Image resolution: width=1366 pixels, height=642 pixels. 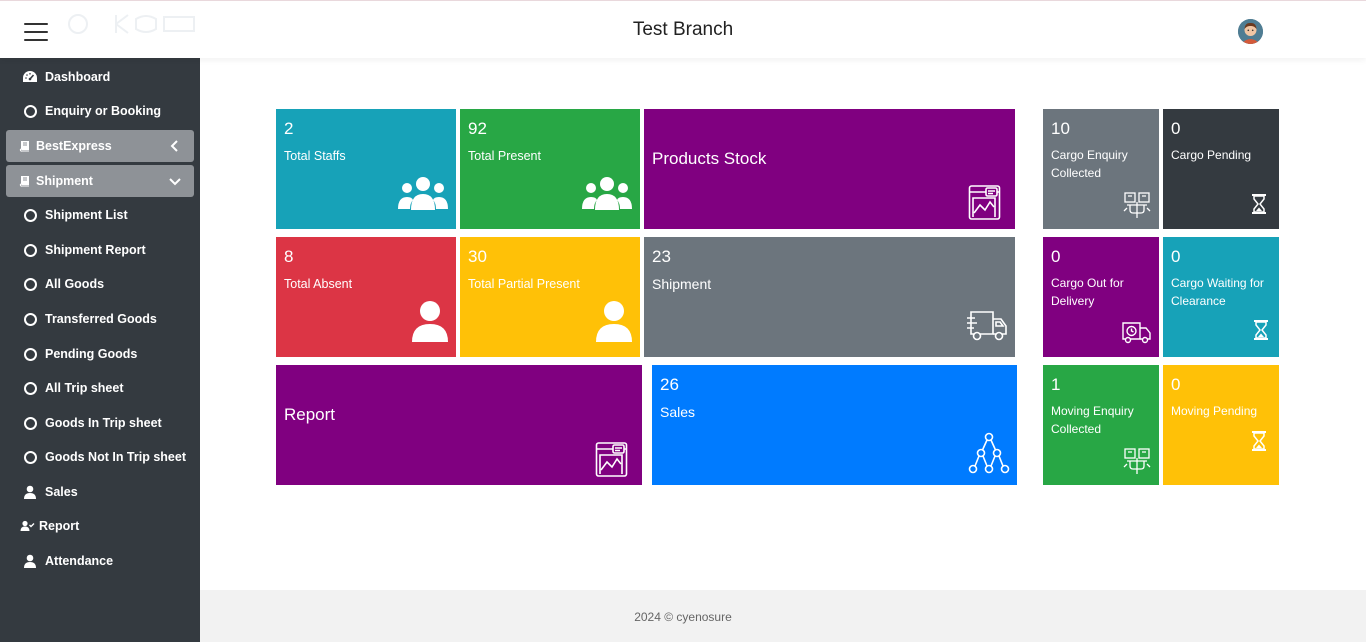 What do you see at coordinates (524, 284) in the screenshot?
I see `tile-label: Total Partial Present` at bounding box center [524, 284].